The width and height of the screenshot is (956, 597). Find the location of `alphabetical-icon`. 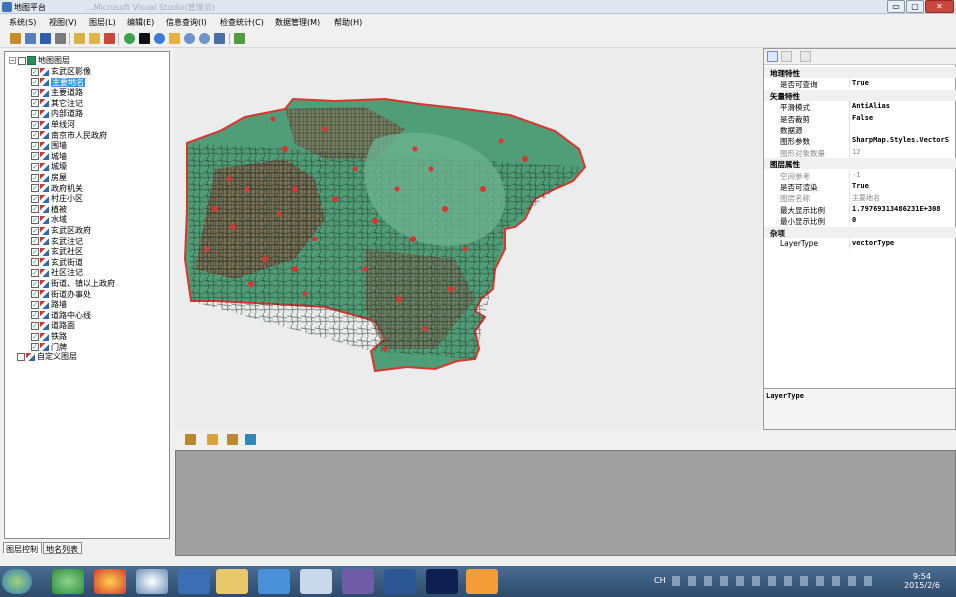

alphabetical-icon is located at coordinates (786, 56).